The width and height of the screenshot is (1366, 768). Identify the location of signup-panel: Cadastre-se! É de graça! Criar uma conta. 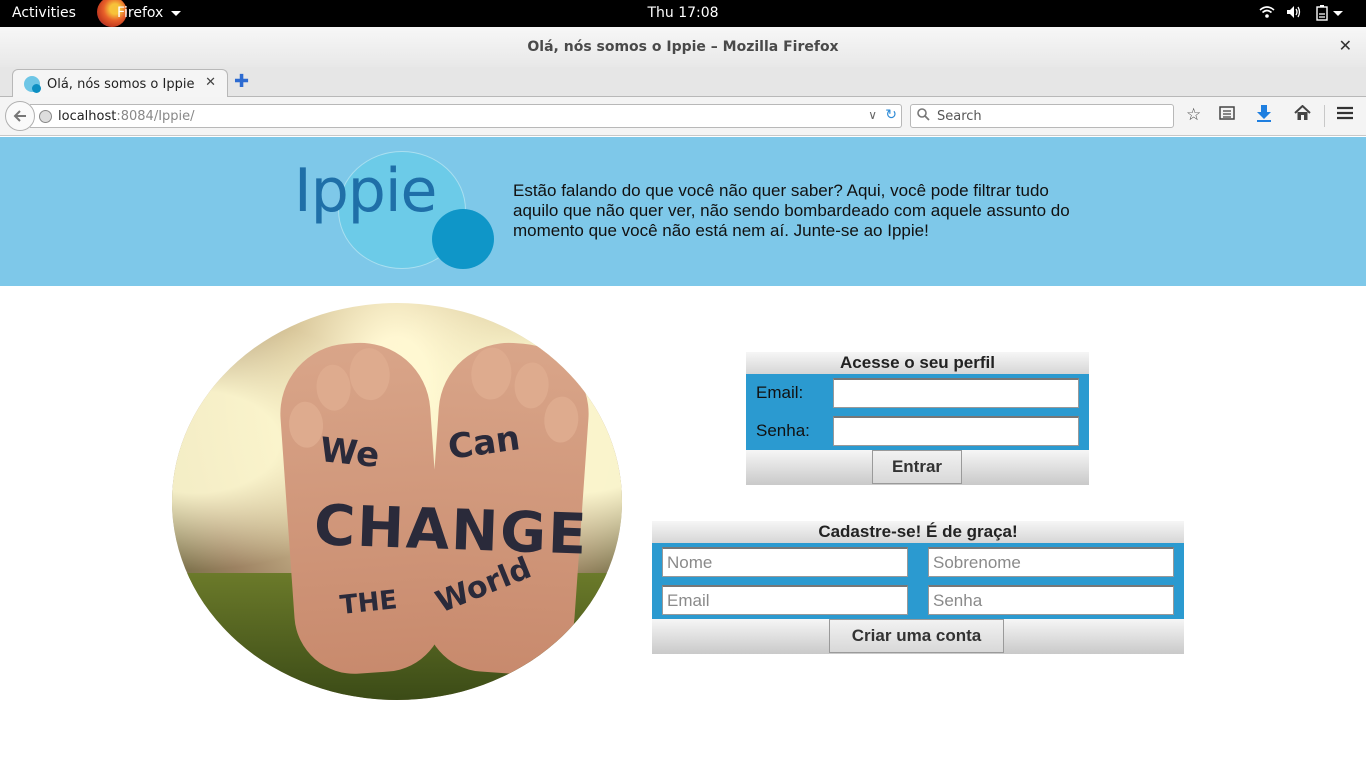
(918, 587).